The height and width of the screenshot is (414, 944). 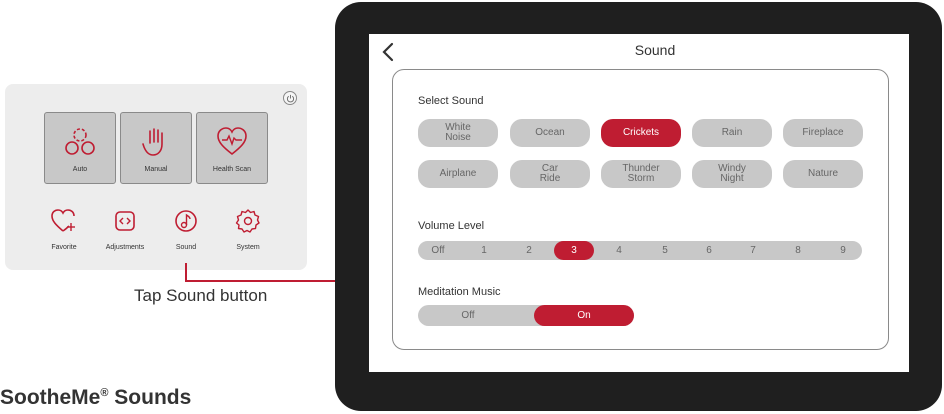 What do you see at coordinates (843, 250) in the screenshot?
I see `volume-level-option: 9` at bounding box center [843, 250].